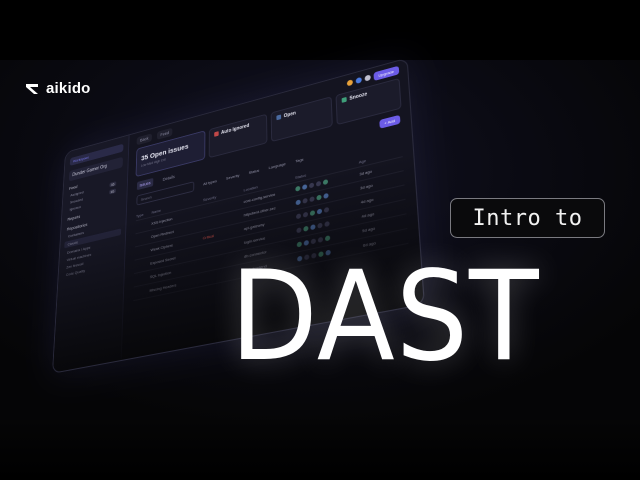  What do you see at coordinates (278, 118) in the screenshot?
I see `open-icon` at bounding box center [278, 118].